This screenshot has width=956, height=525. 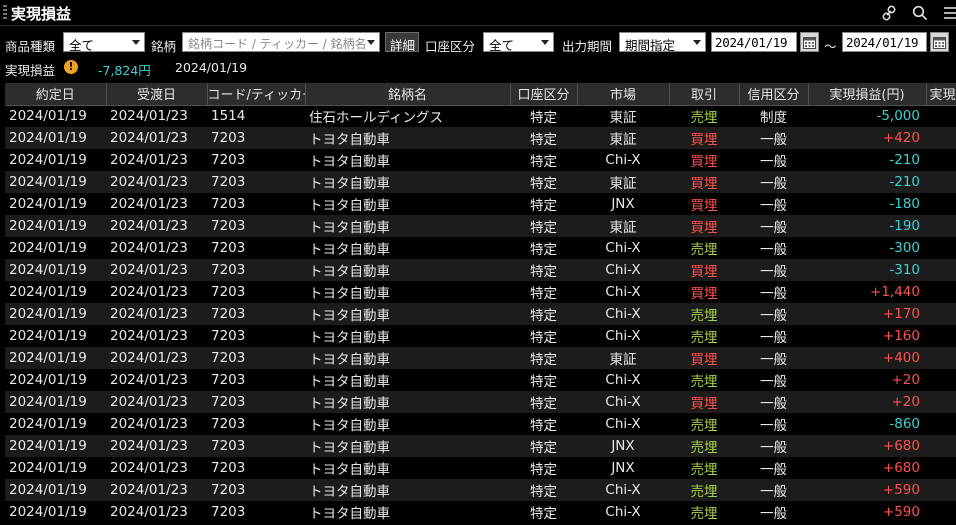 I want to click on column-header-realized-pl-extra: 実現損, so click(x=941, y=94).